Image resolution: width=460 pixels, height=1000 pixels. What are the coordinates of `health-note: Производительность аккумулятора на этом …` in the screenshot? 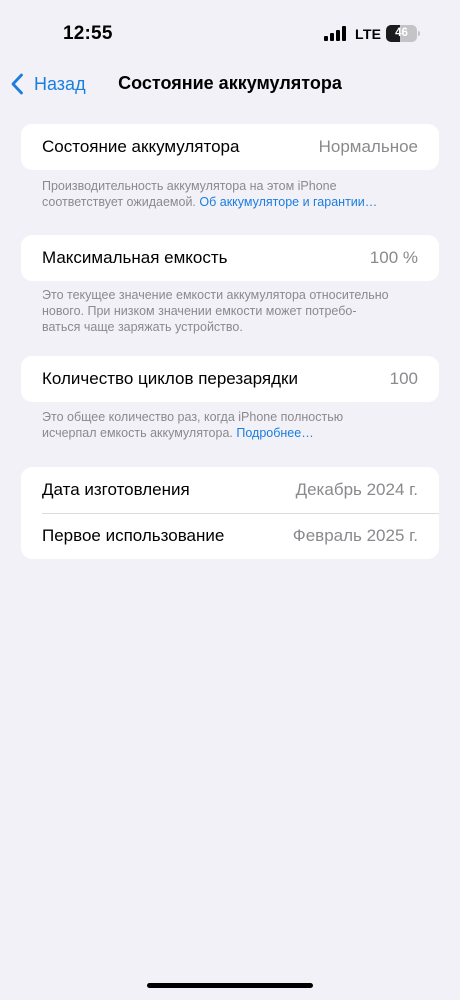 It's located at (230, 194).